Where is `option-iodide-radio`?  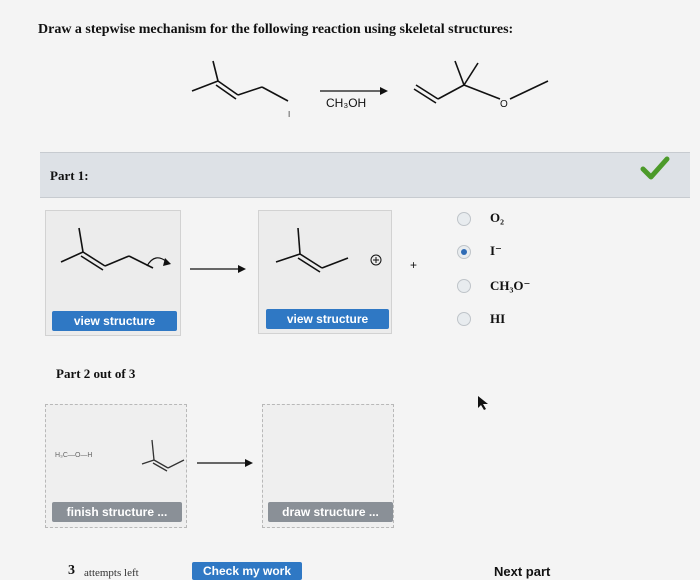 option-iodide-radio is located at coordinates (464, 252).